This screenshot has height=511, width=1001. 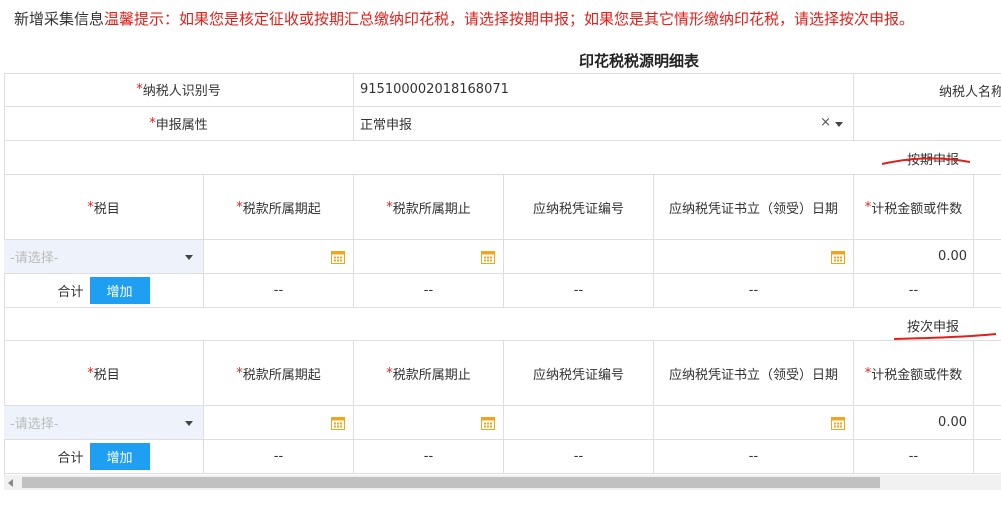 I want to click on attr-select: 正常申报 ×, so click(x=604, y=124).